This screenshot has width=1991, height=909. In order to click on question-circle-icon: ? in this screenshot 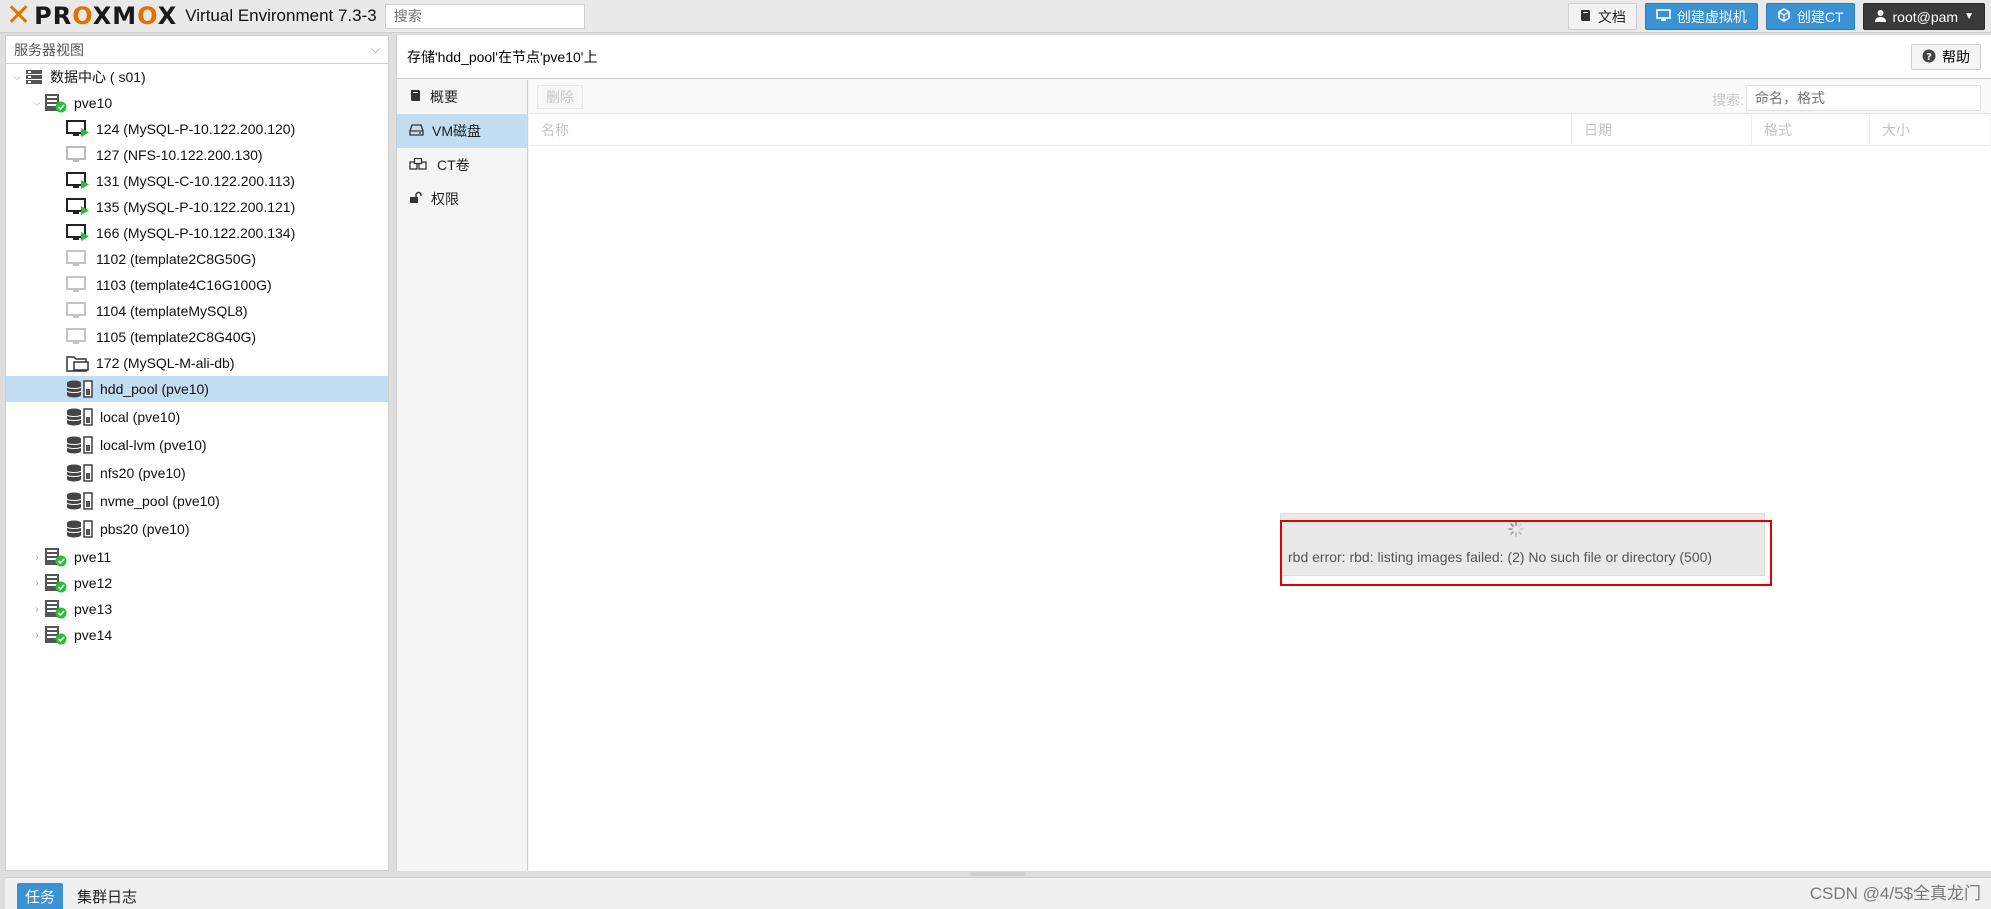, I will do `click(1929, 57)`.